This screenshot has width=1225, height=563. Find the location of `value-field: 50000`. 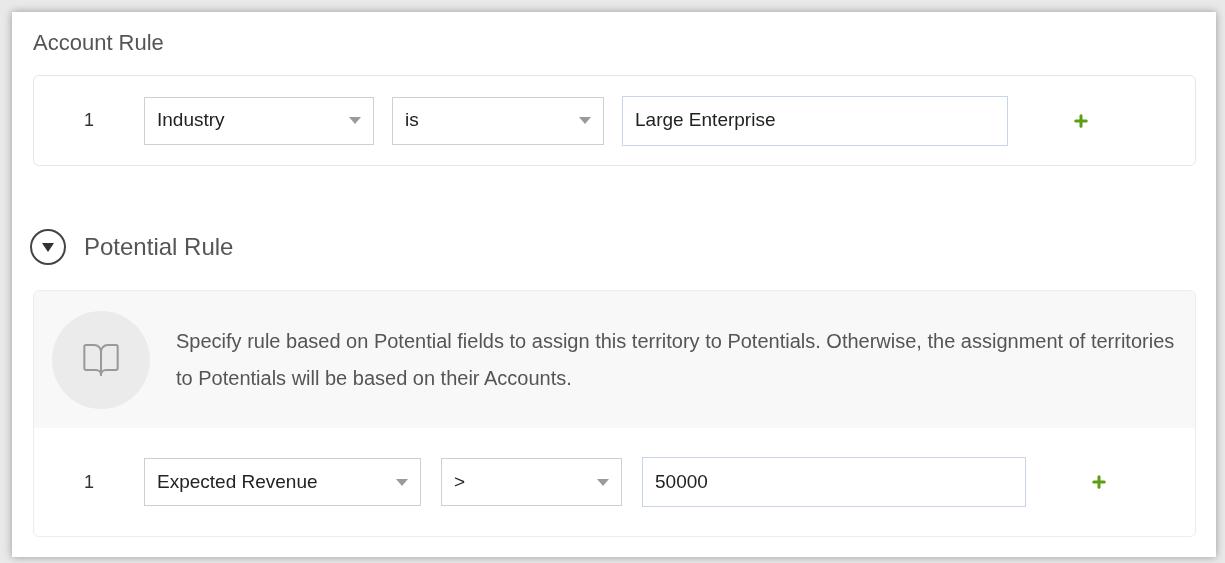

value-field: 50000 is located at coordinates (834, 482).